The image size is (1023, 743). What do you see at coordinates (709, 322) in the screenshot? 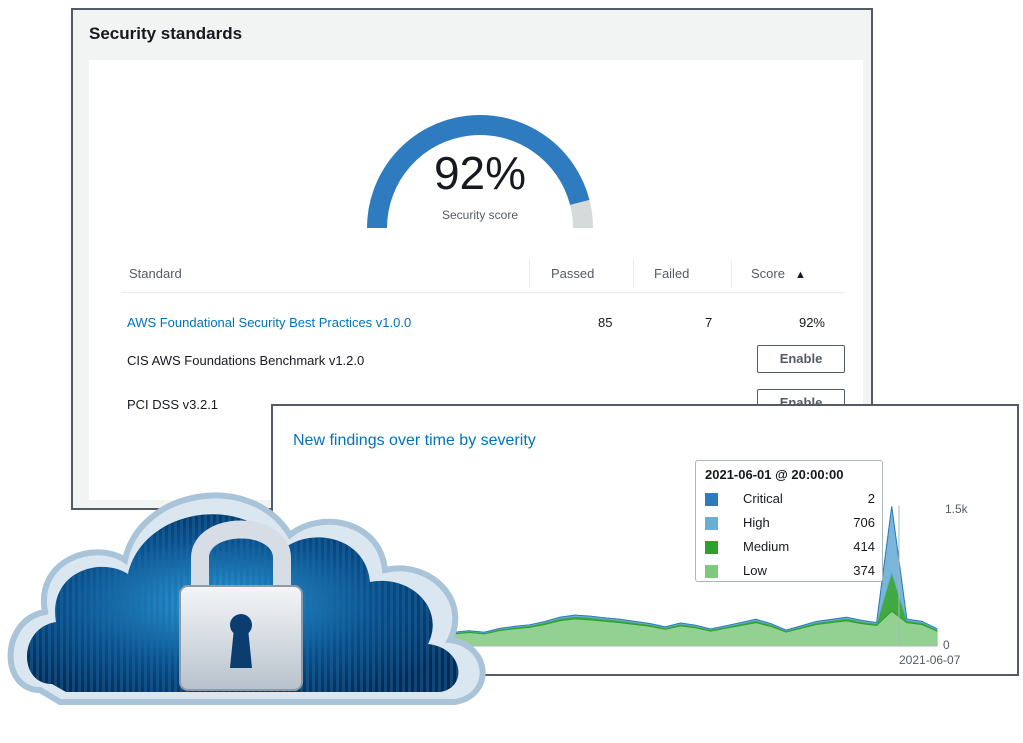
I see `failed-count: 7` at bounding box center [709, 322].